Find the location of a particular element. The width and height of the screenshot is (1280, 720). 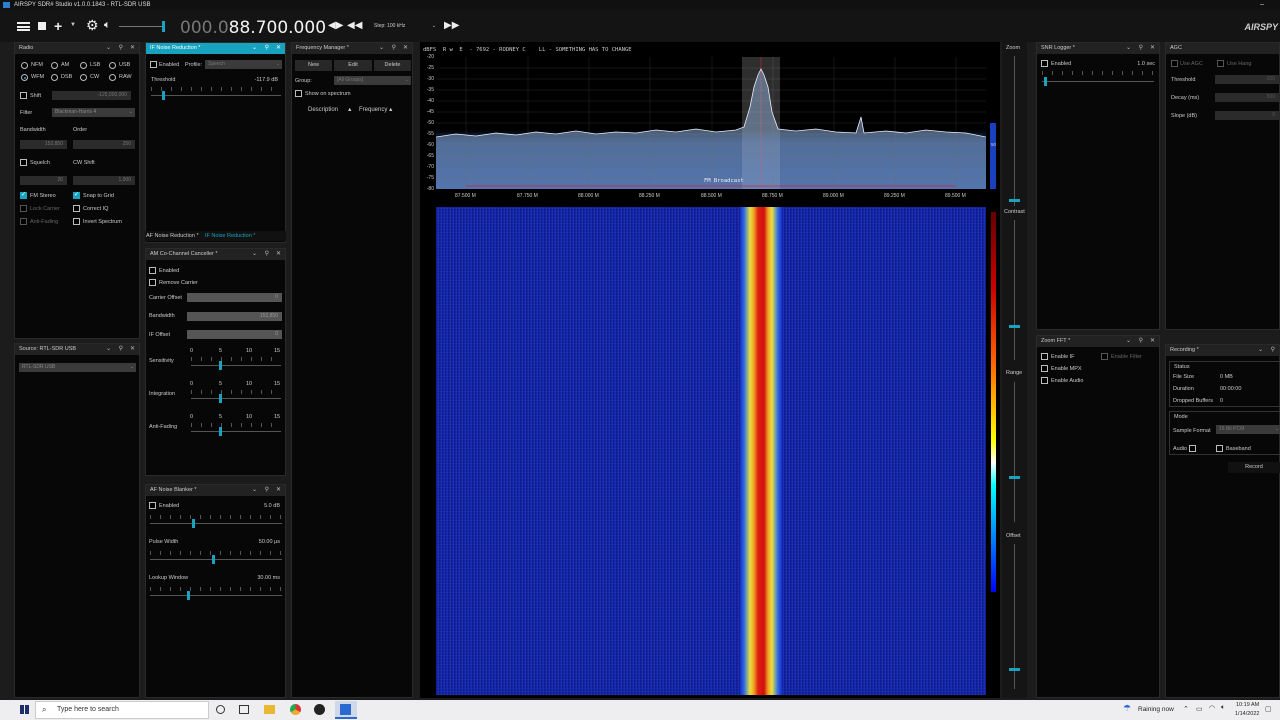

source-device-select: RTL-SDR USB ⌄ is located at coordinates (77, 367).